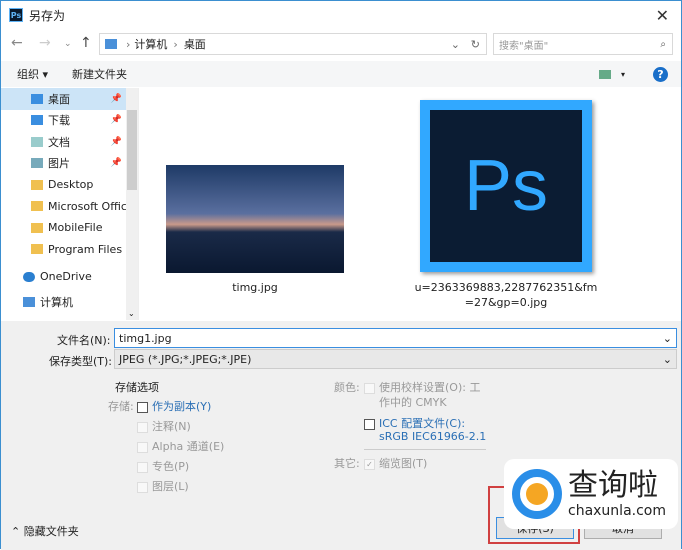  What do you see at coordinates (59, 99) in the screenshot?
I see `sidebar-item-label: 桌面` at bounding box center [59, 99].